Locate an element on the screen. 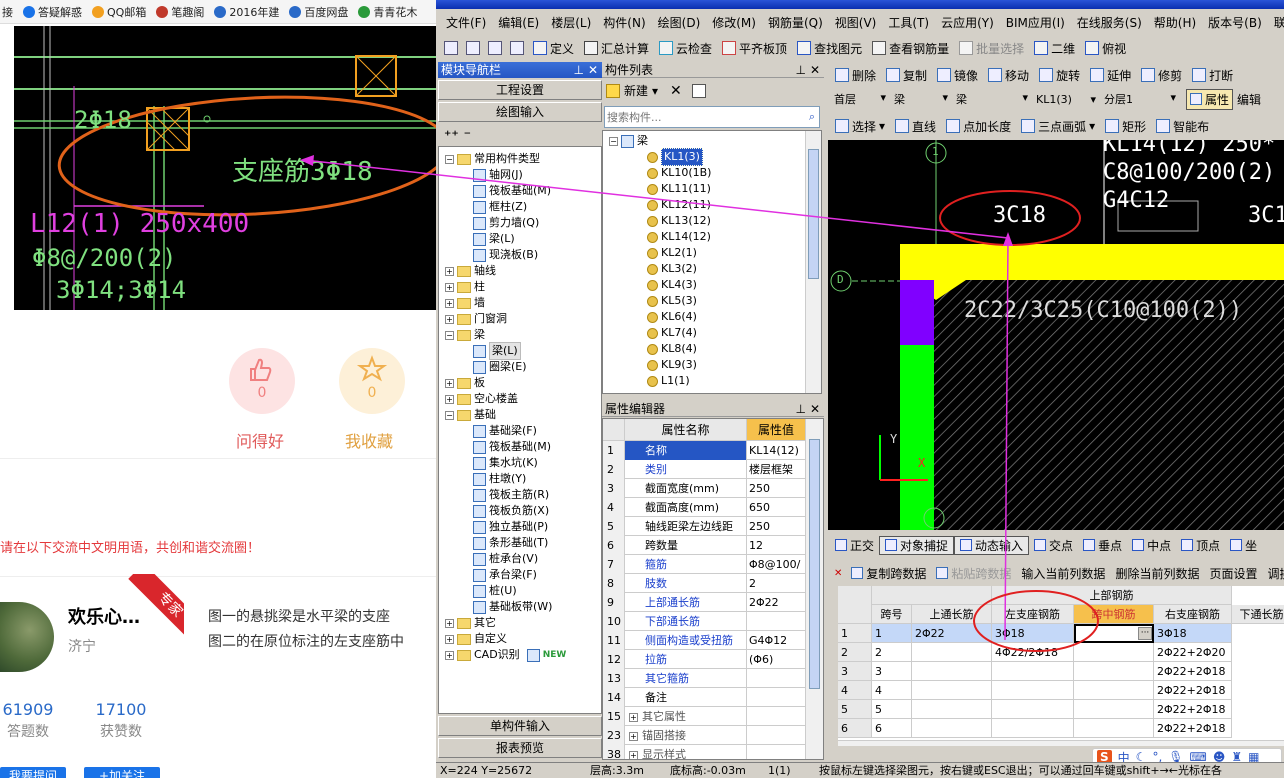 The width and height of the screenshot is (1284, 778). property-toggle-button: 属性 is located at coordinates (1210, 99).